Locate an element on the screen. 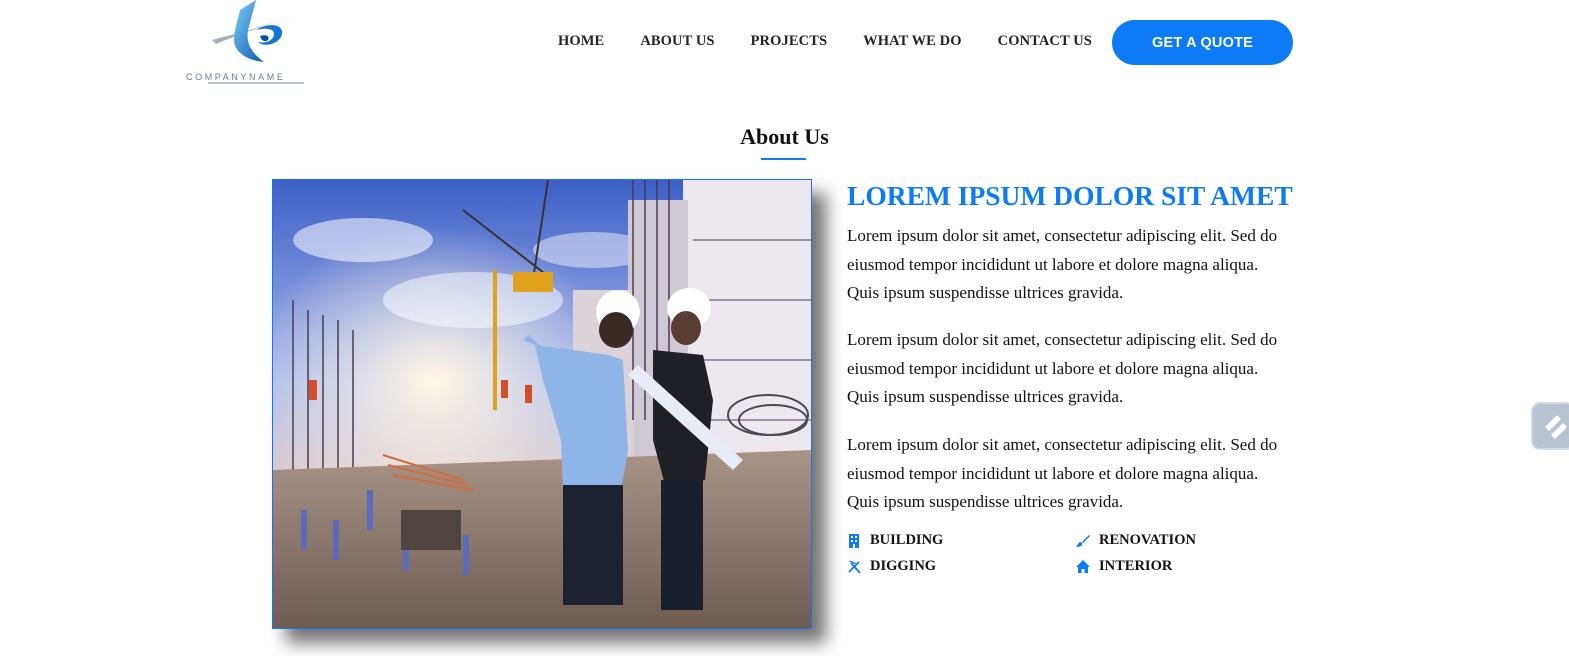 The height and width of the screenshot is (656, 1569). about-headline: LOREM IPSUM DOLOR SIT AMET is located at coordinates (1070, 195).